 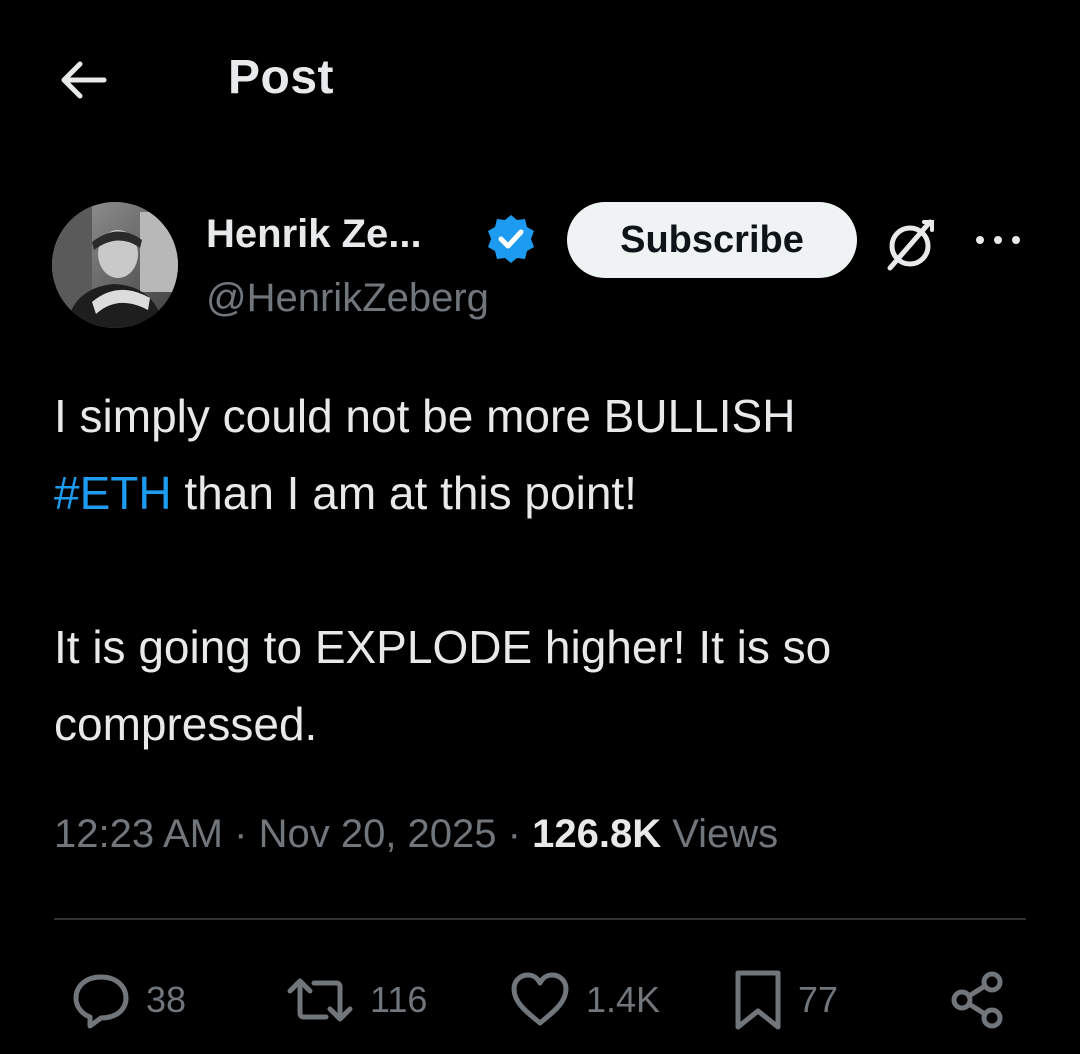 I want to click on share-button, so click(x=978, y=1000).